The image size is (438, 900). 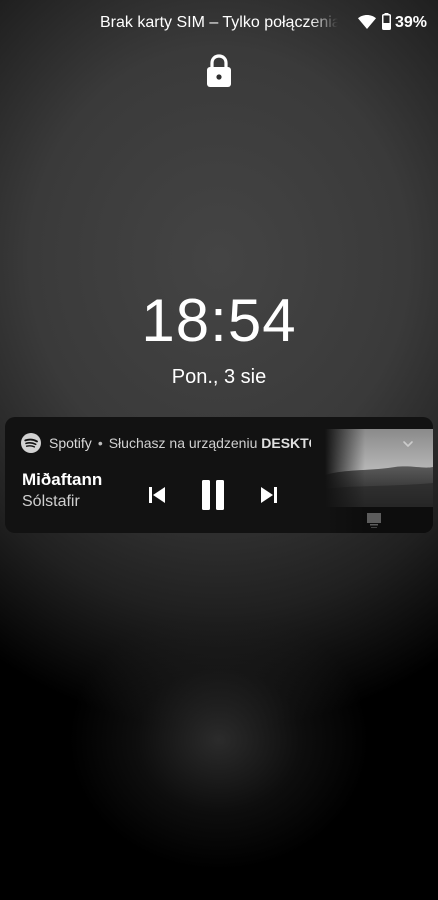 I want to click on skip-next-icon, so click(x=269, y=495).